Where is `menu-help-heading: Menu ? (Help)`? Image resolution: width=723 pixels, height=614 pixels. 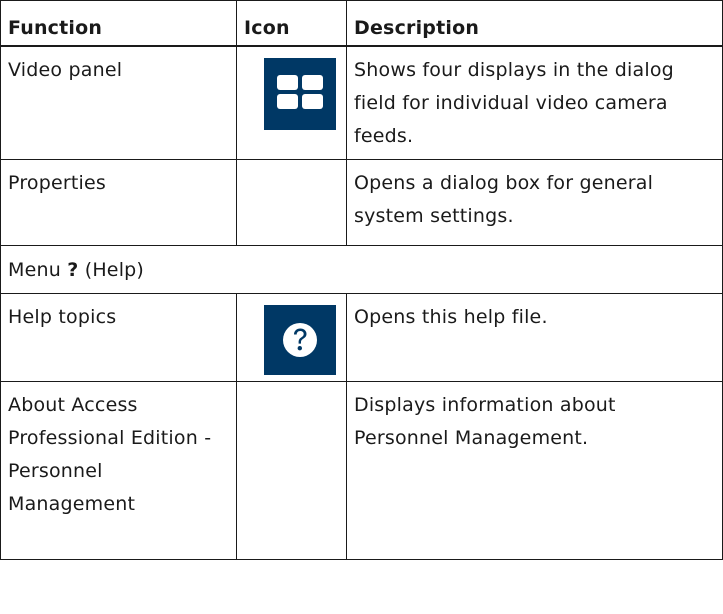
menu-help-heading: Menu ? (Help) is located at coordinates (361, 269).